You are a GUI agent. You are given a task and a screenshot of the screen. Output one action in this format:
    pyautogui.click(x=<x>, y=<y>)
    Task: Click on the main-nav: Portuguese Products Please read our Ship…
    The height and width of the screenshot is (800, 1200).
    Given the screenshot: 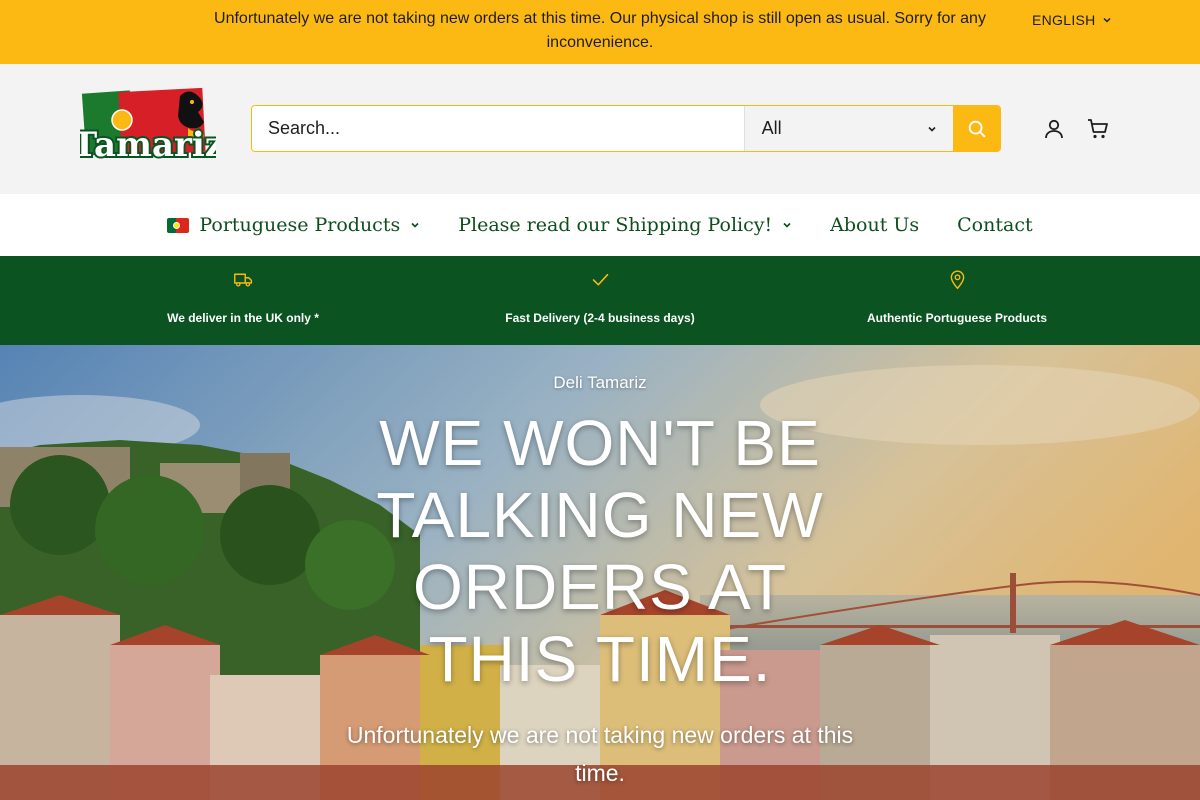 What is the action you would take?
    pyautogui.click(x=600, y=225)
    